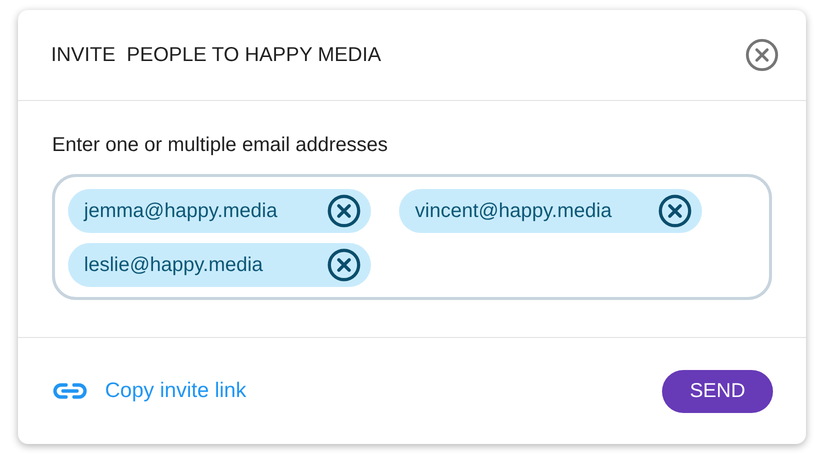 Image resolution: width=822 pixels, height=469 pixels. I want to click on link-icon, so click(70, 391).